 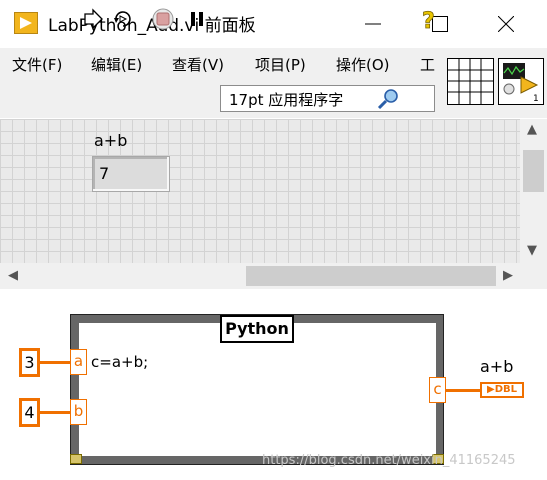 I want to click on output-terminal-c: c, so click(x=437, y=390).